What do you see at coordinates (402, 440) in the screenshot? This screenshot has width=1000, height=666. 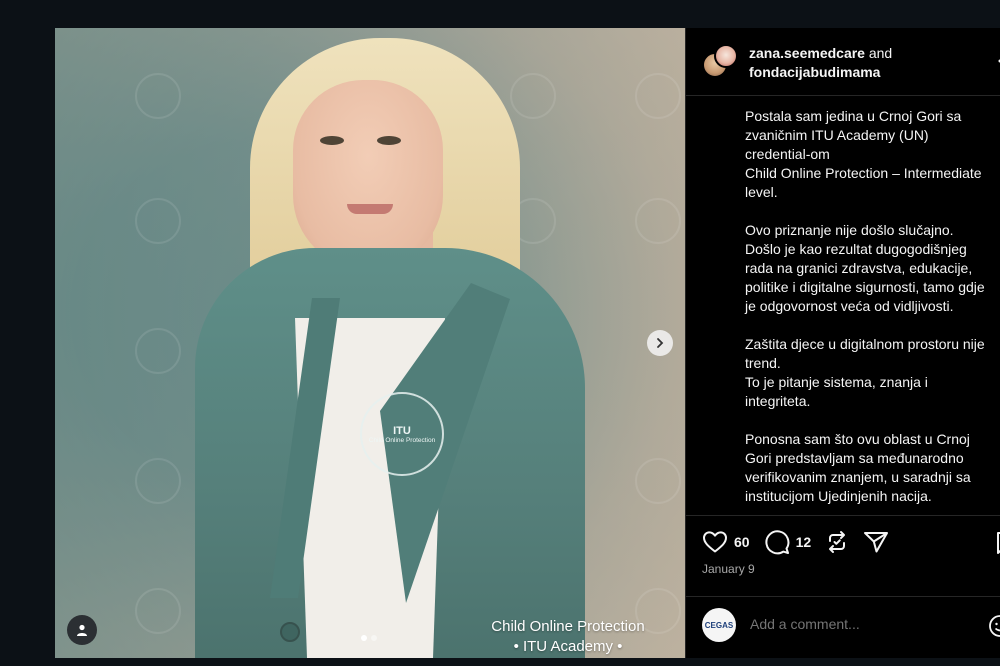 I see `badge-subtitle: Child Online Protection` at bounding box center [402, 440].